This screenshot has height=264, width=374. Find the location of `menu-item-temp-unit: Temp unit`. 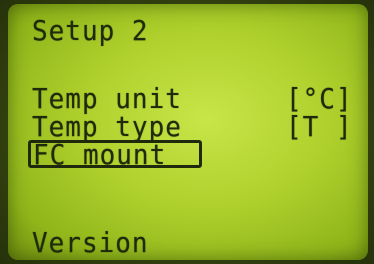

menu-item-temp-unit: Temp unit is located at coordinates (107, 99).